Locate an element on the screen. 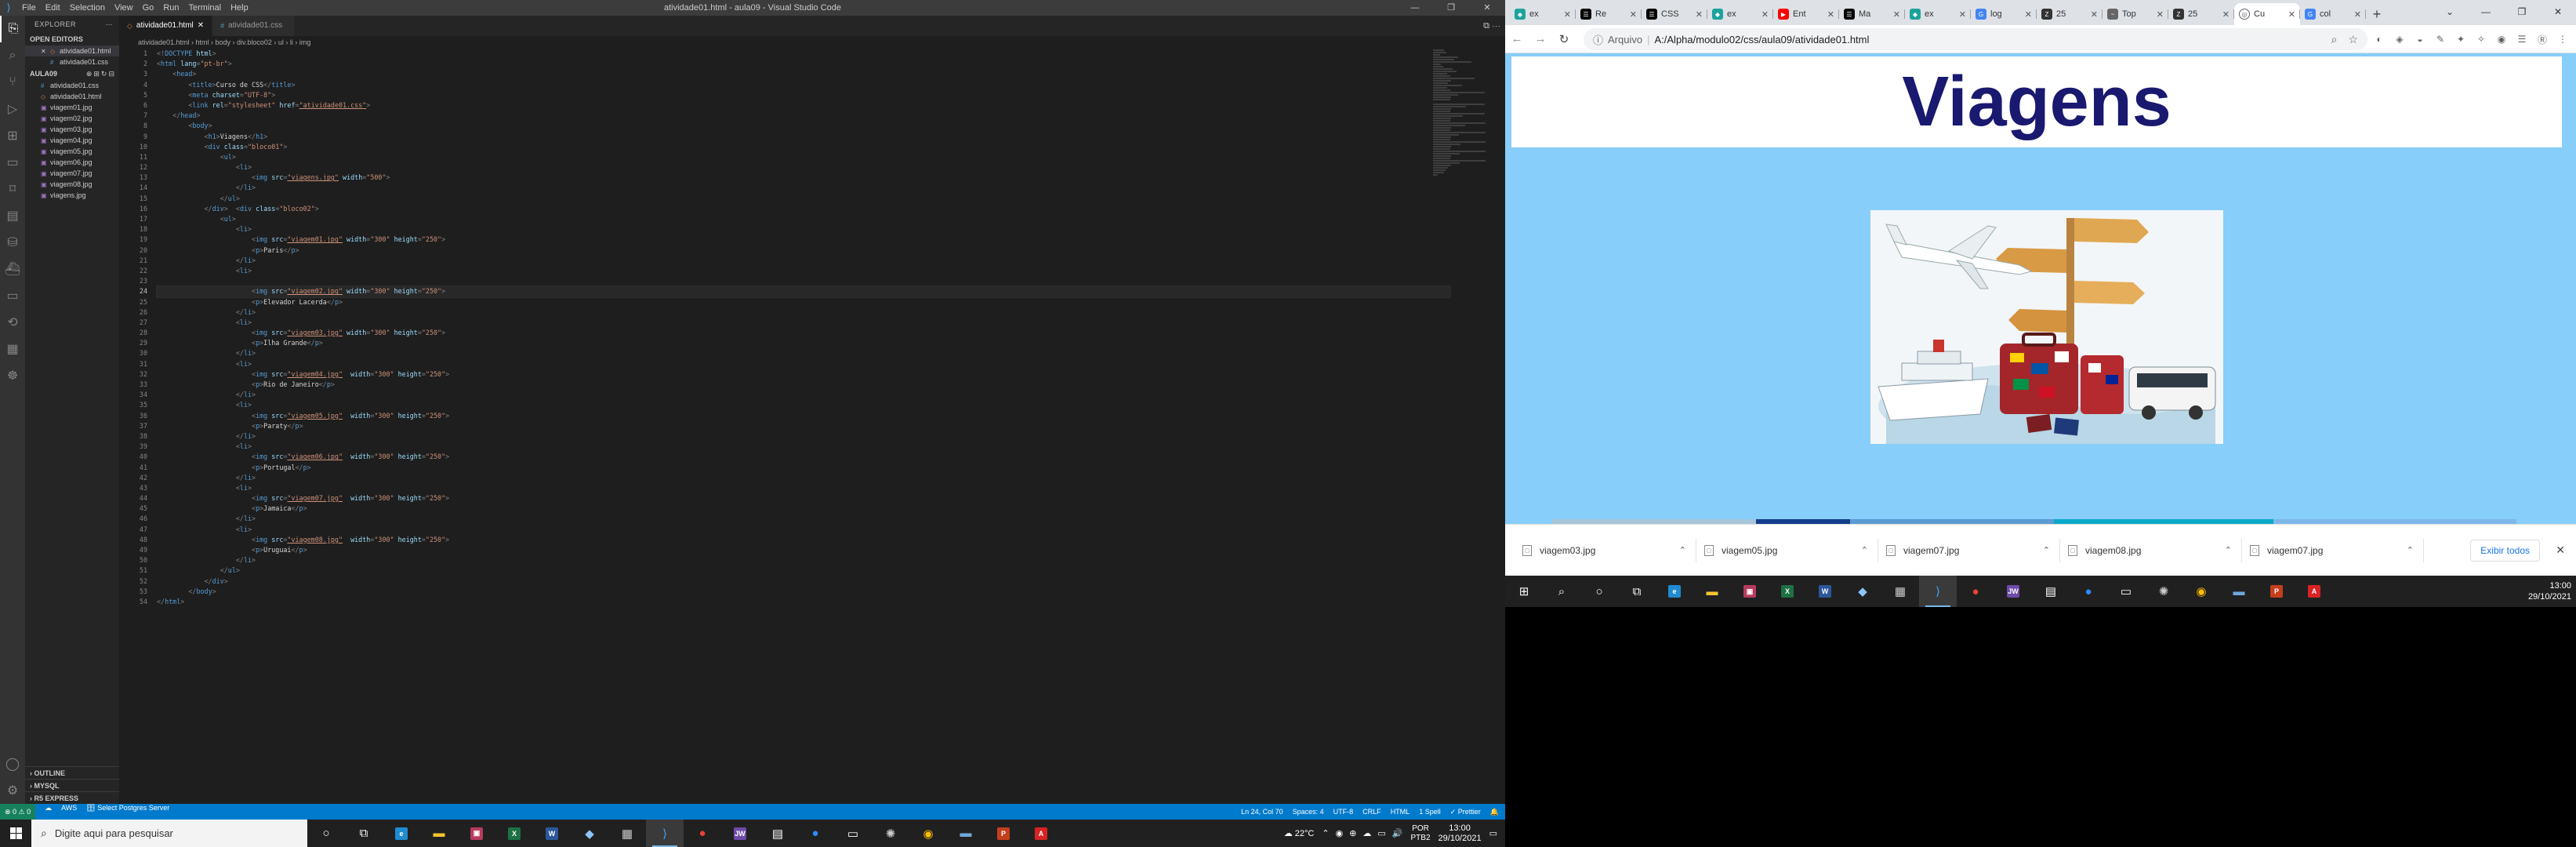  show-all-downloads-button: Exibir todos is located at coordinates (2505, 550).